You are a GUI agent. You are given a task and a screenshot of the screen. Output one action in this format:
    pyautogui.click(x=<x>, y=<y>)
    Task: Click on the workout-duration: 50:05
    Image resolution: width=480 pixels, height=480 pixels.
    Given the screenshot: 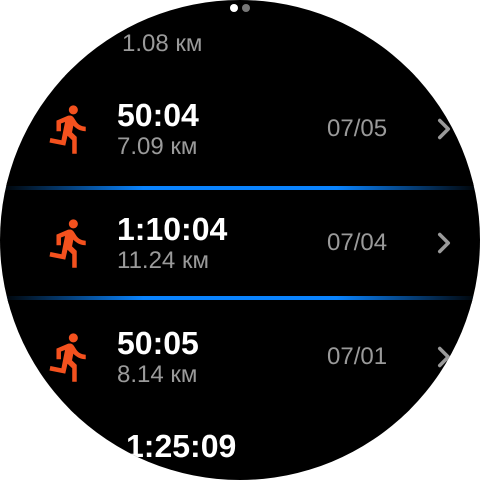 What is the action you would take?
    pyautogui.click(x=158, y=343)
    